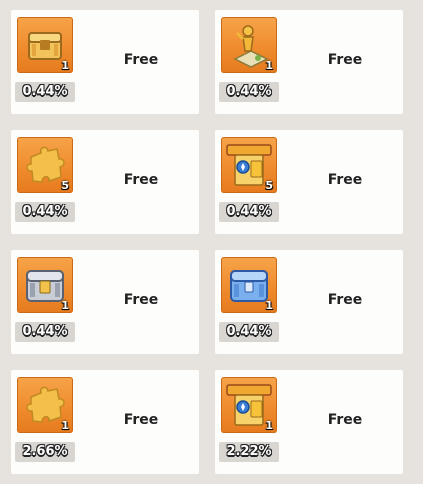 The width and height of the screenshot is (423, 484). What do you see at coordinates (45, 165) in the screenshot?
I see `puzzle-piece-icon: 5` at bounding box center [45, 165].